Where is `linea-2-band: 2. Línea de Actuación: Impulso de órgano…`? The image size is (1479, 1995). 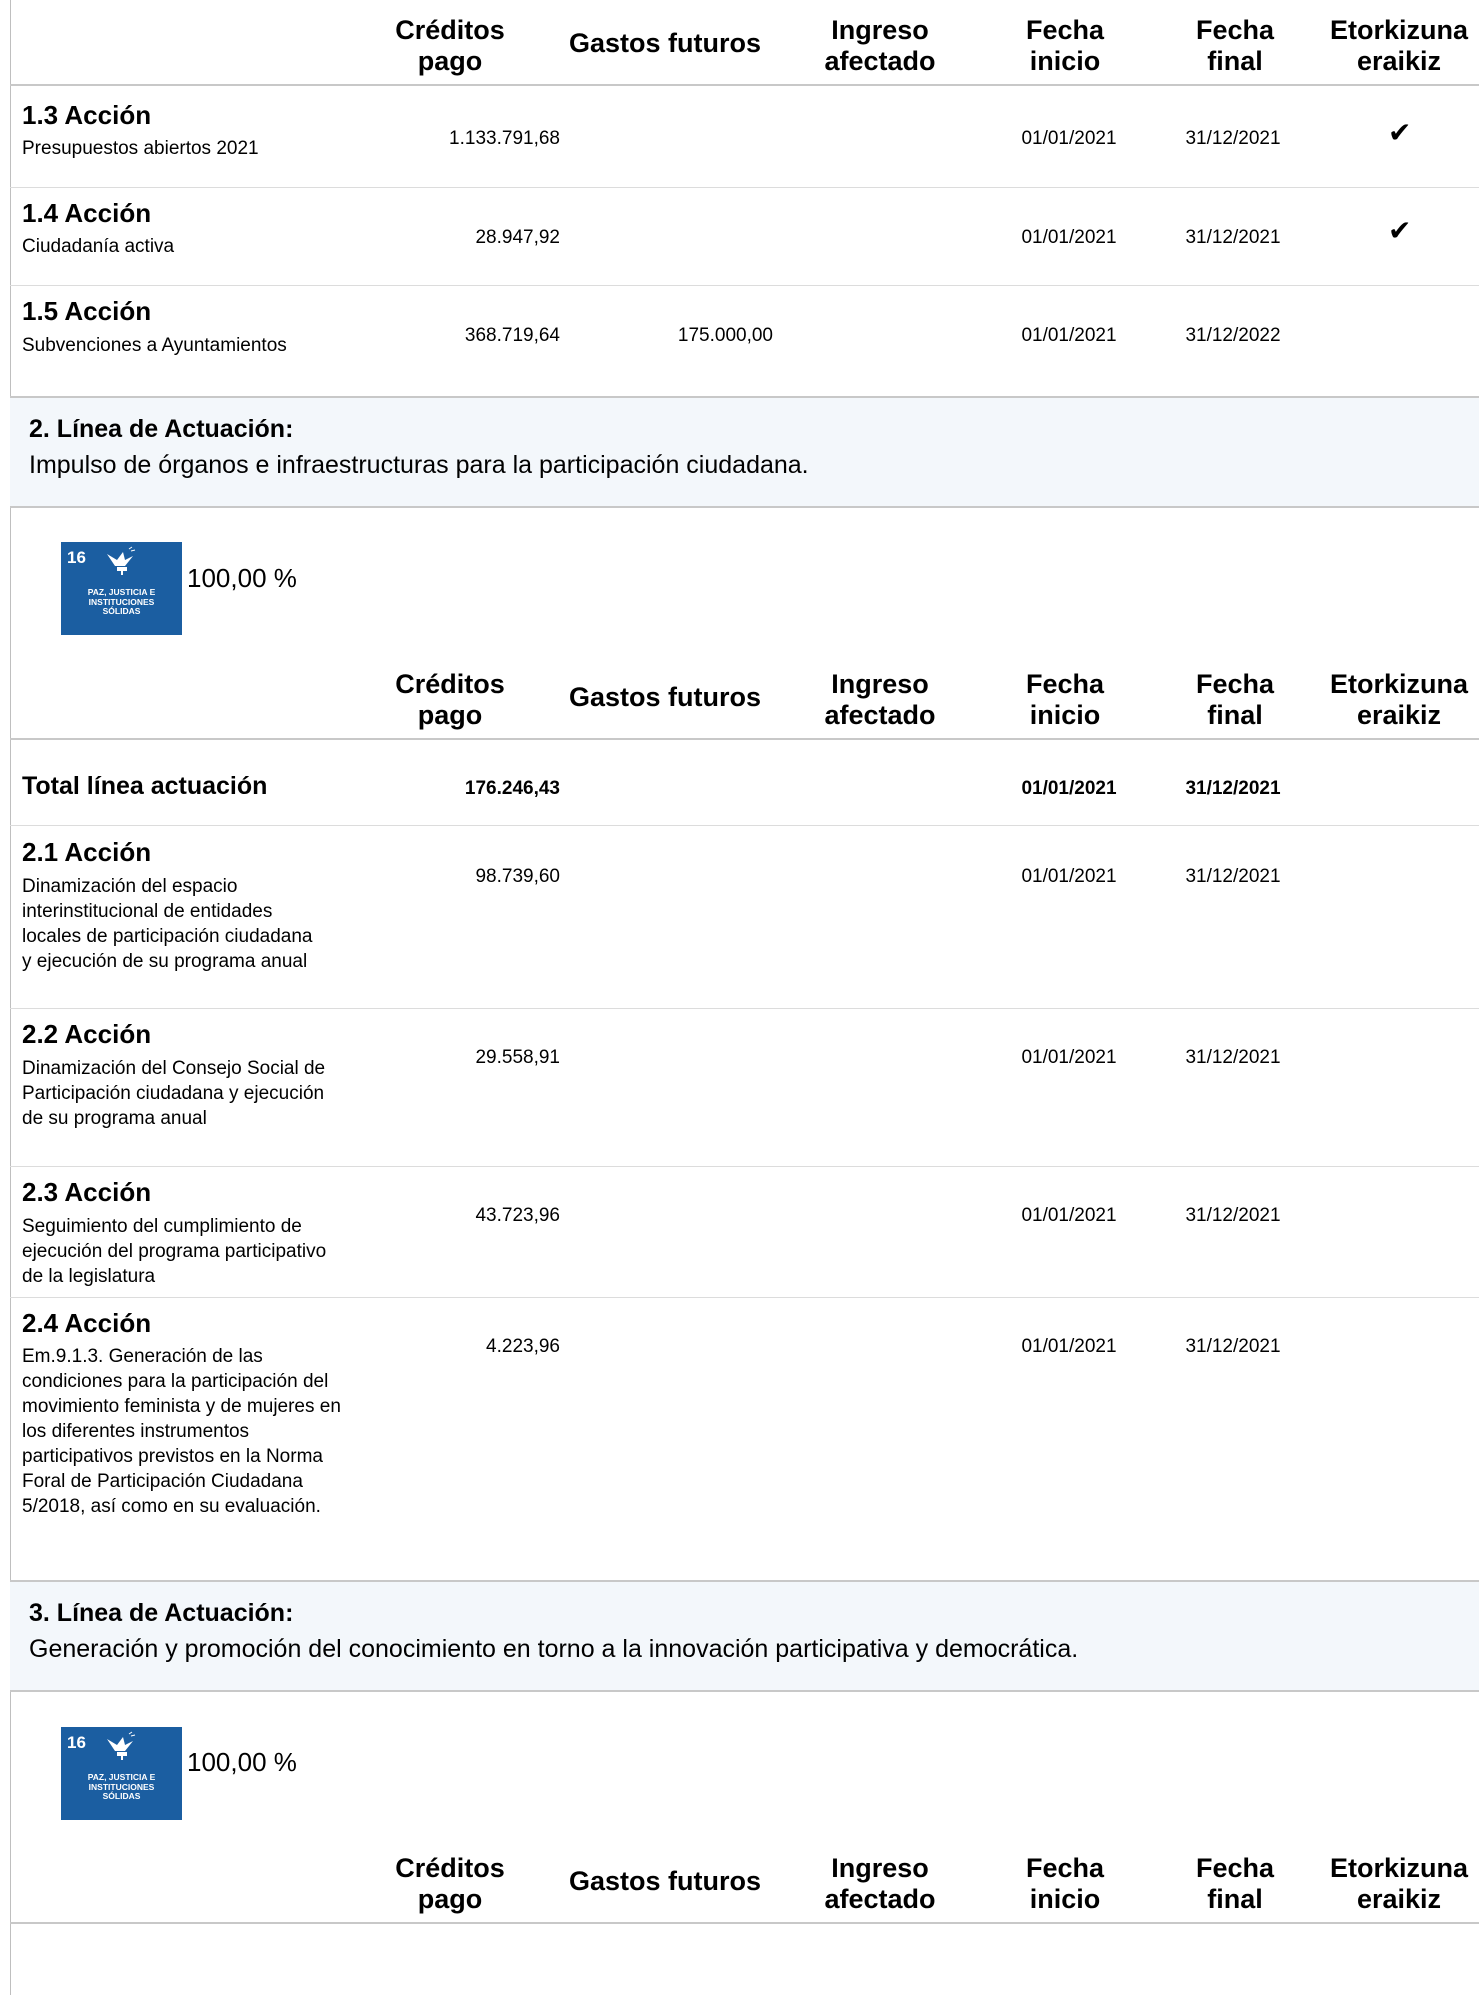 linea-2-band: 2. Línea de Actuación: Impulso de órgano… is located at coordinates (744, 452).